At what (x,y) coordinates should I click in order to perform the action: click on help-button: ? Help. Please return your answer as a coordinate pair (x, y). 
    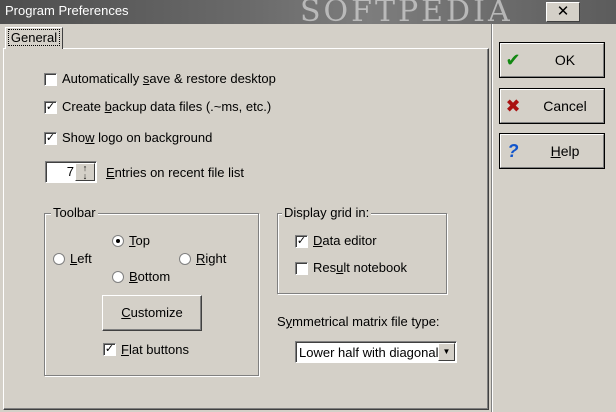
    Looking at the image, I should click on (552, 151).